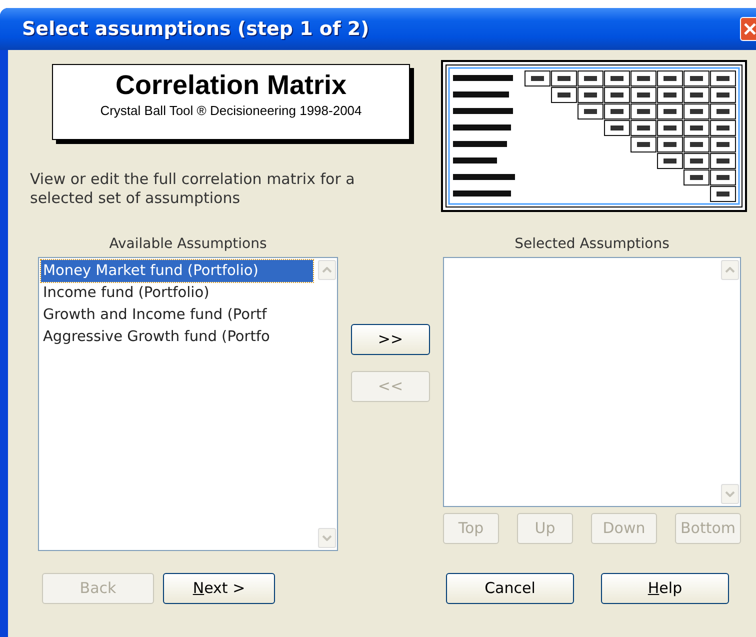  I want to click on close-button, so click(748, 29).